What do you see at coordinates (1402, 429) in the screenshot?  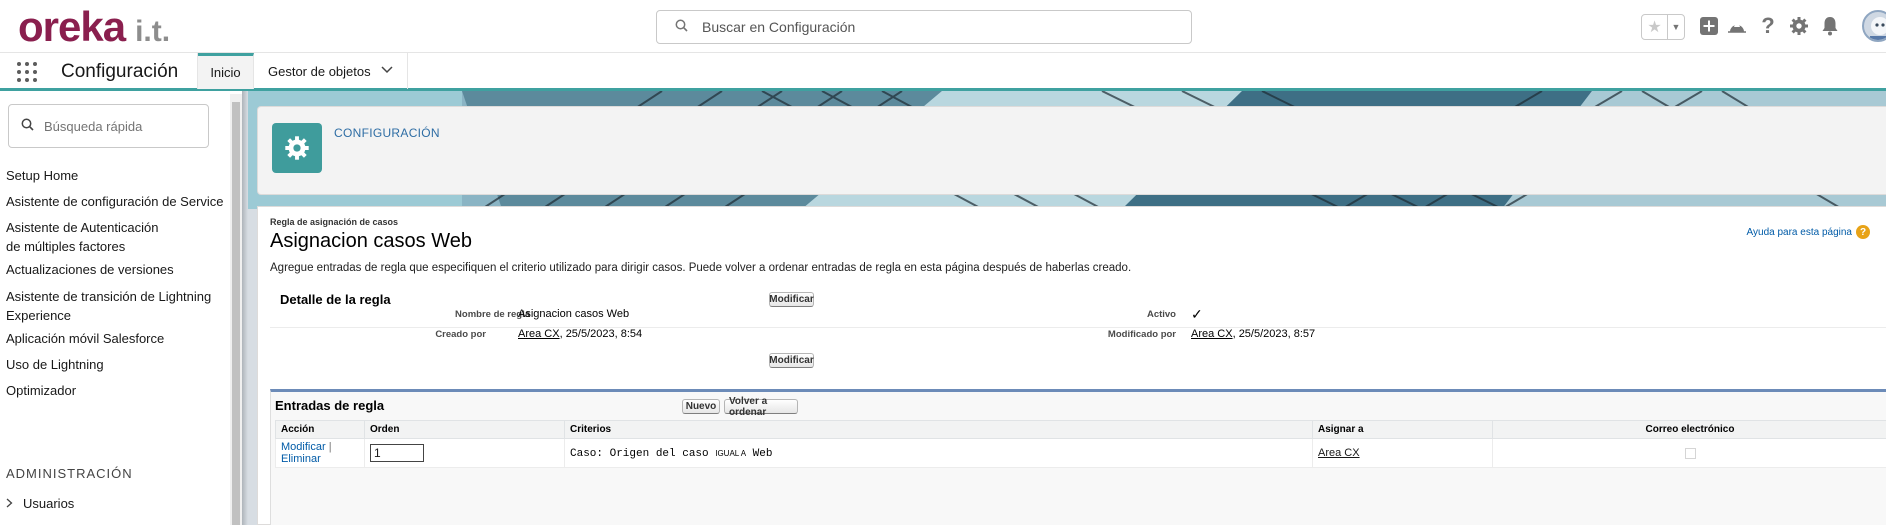 I see `column-header-assign-to: Asignar a` at bounding box center [1402, 429].